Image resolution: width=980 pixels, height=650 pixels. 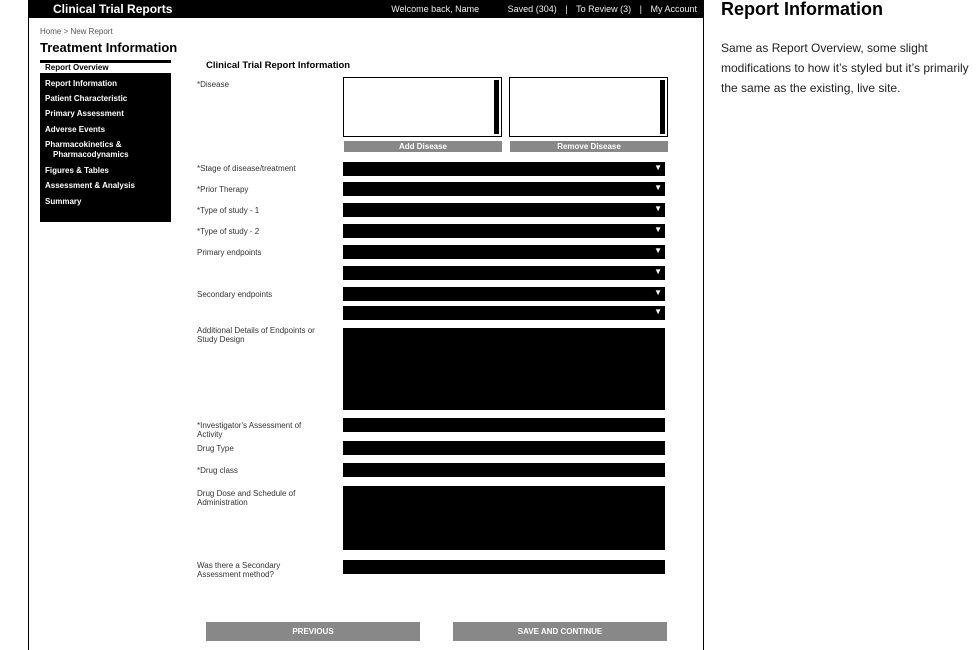 I want to click on disease-label: *Disease, so click(x=213, y=84).